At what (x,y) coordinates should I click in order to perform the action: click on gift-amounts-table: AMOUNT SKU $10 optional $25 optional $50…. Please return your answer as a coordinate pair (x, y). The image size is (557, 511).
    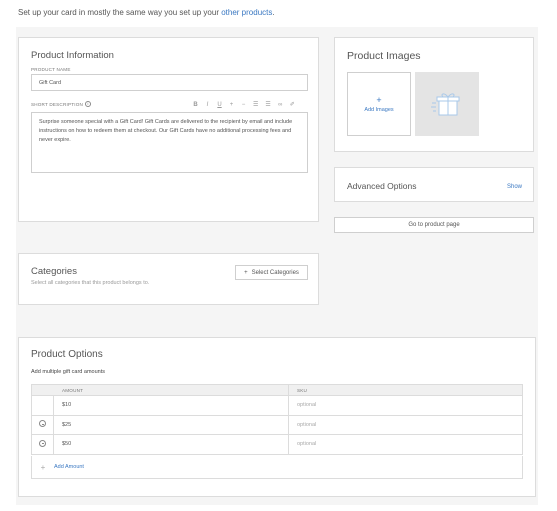
    Looking at the image, I should click on (277, 419).